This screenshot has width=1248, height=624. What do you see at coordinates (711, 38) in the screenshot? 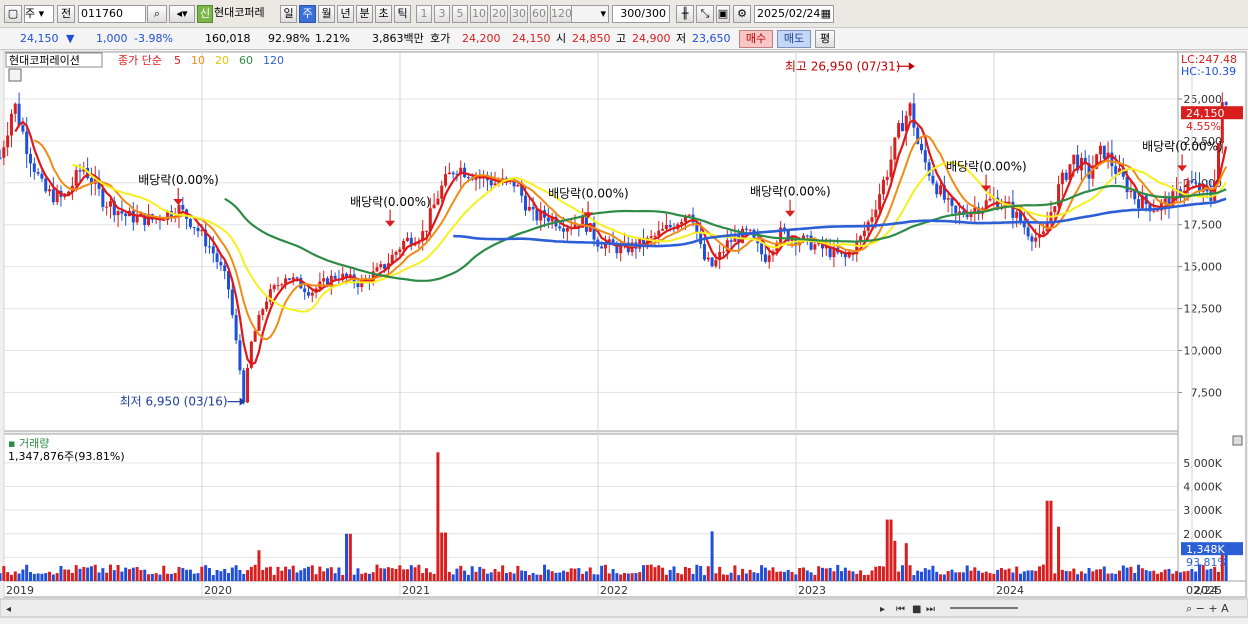
I see `low-price: 23,650` at bounding box center [711, 38].